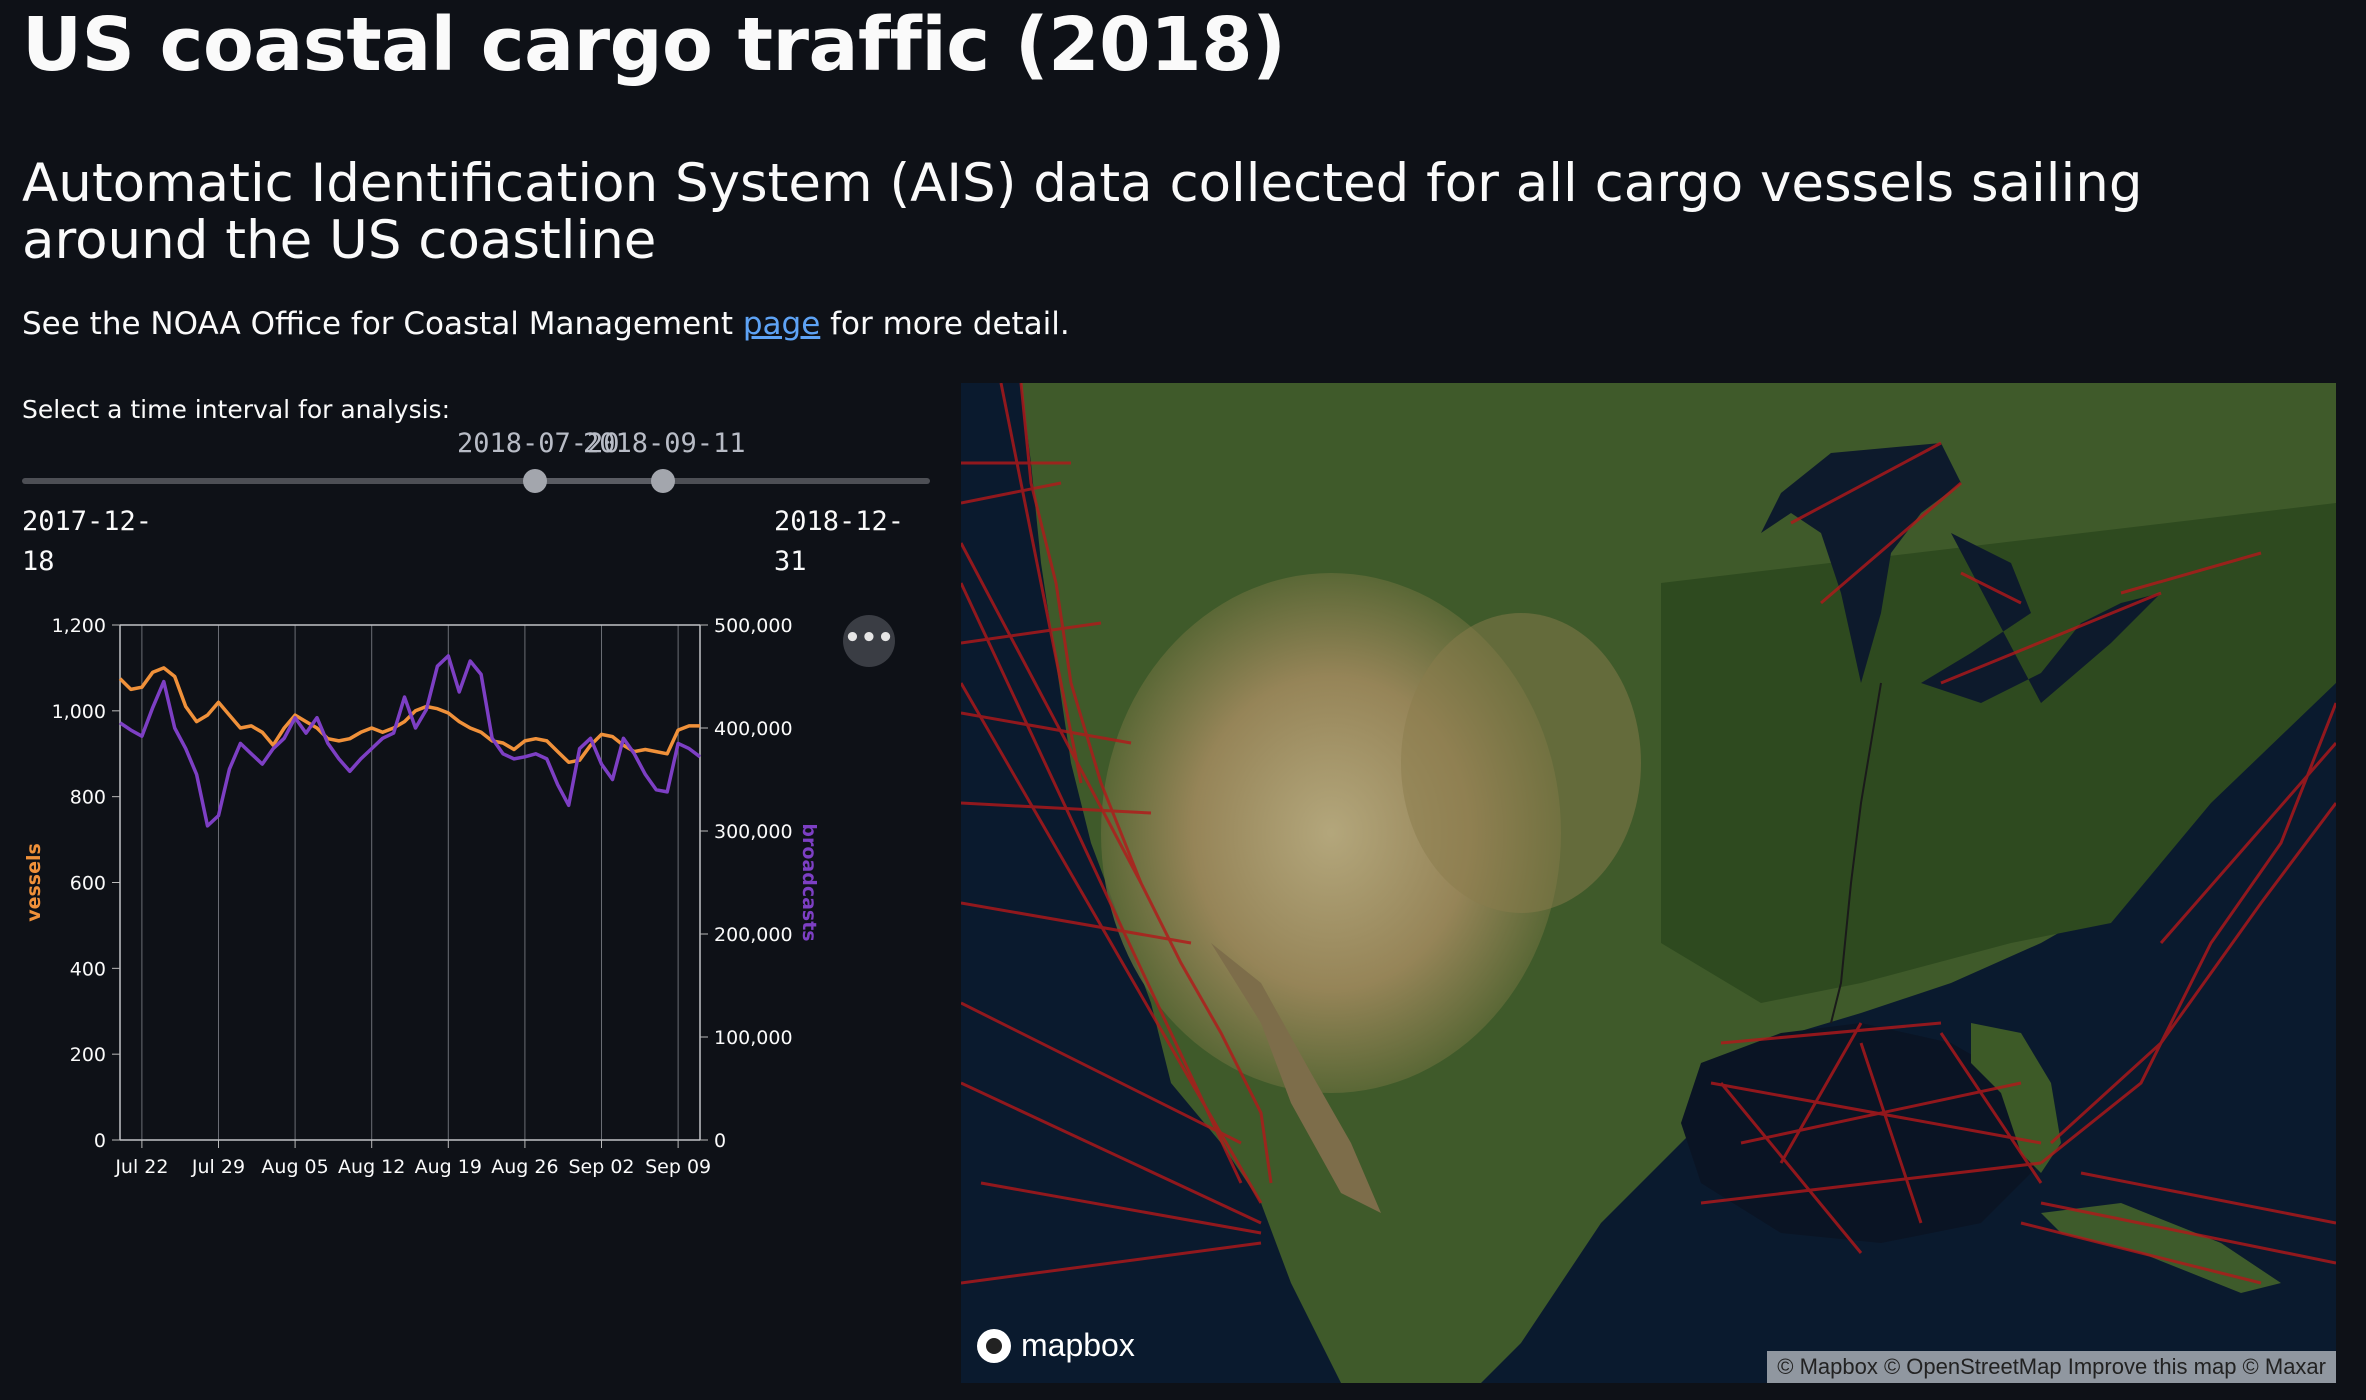 The width and height of the screenshot is (2366, 1400). Describe the element at coordinates (34, 882) in the screenshot. I see `y-left-axis-title: vessels` at that location.